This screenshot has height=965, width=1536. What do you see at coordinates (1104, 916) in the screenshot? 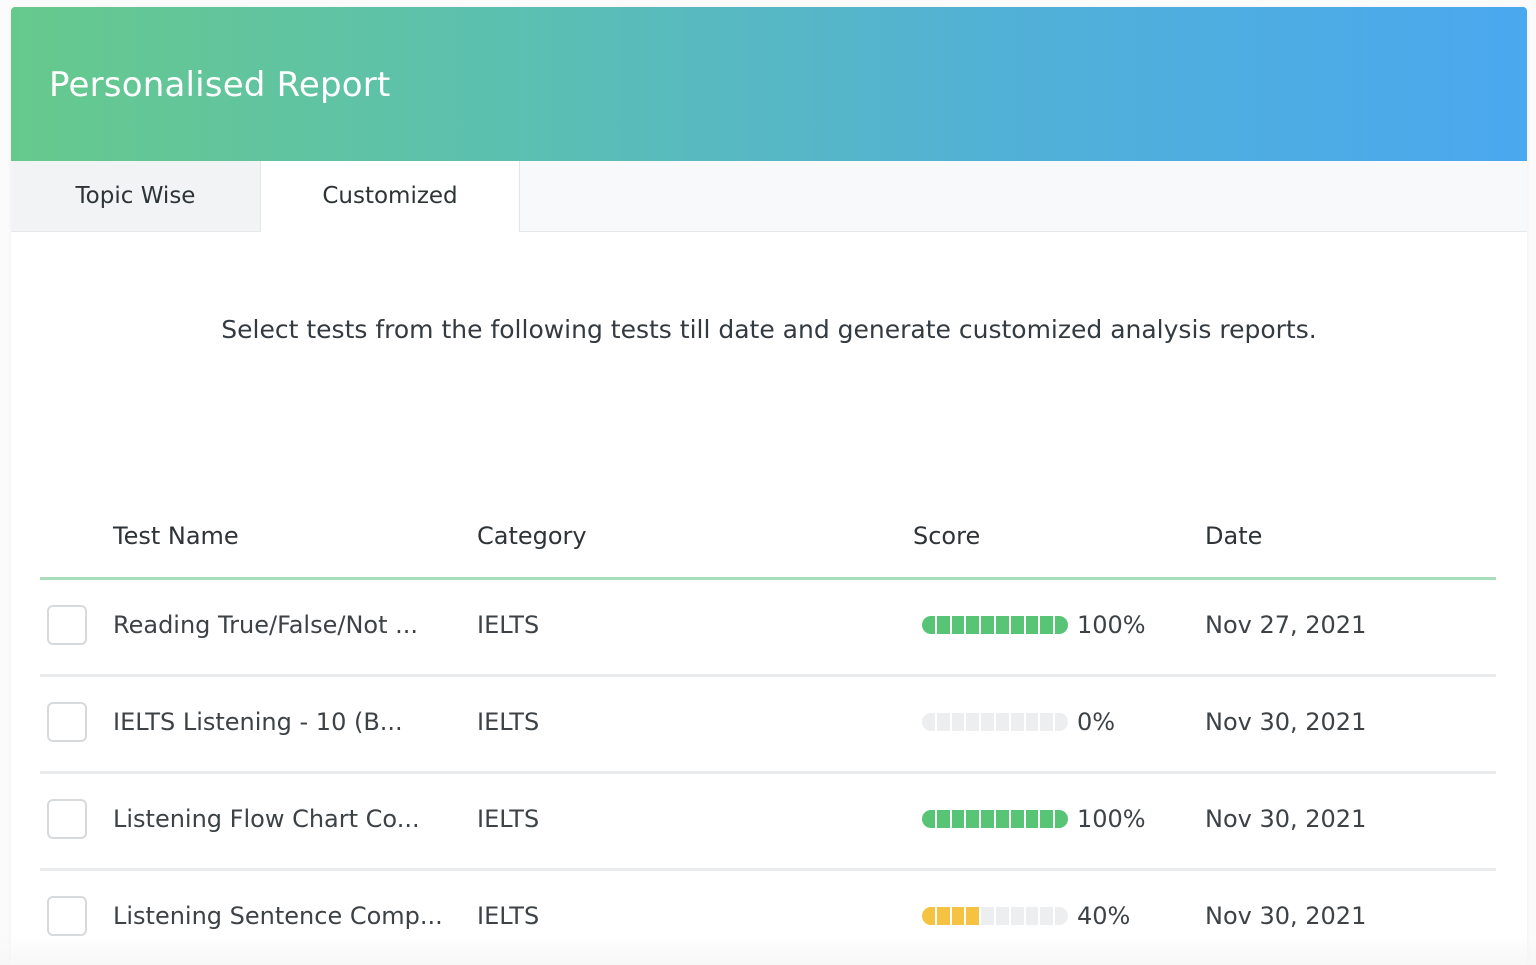
I see `score-percent: 40%` at bounding box center [1104, 916].